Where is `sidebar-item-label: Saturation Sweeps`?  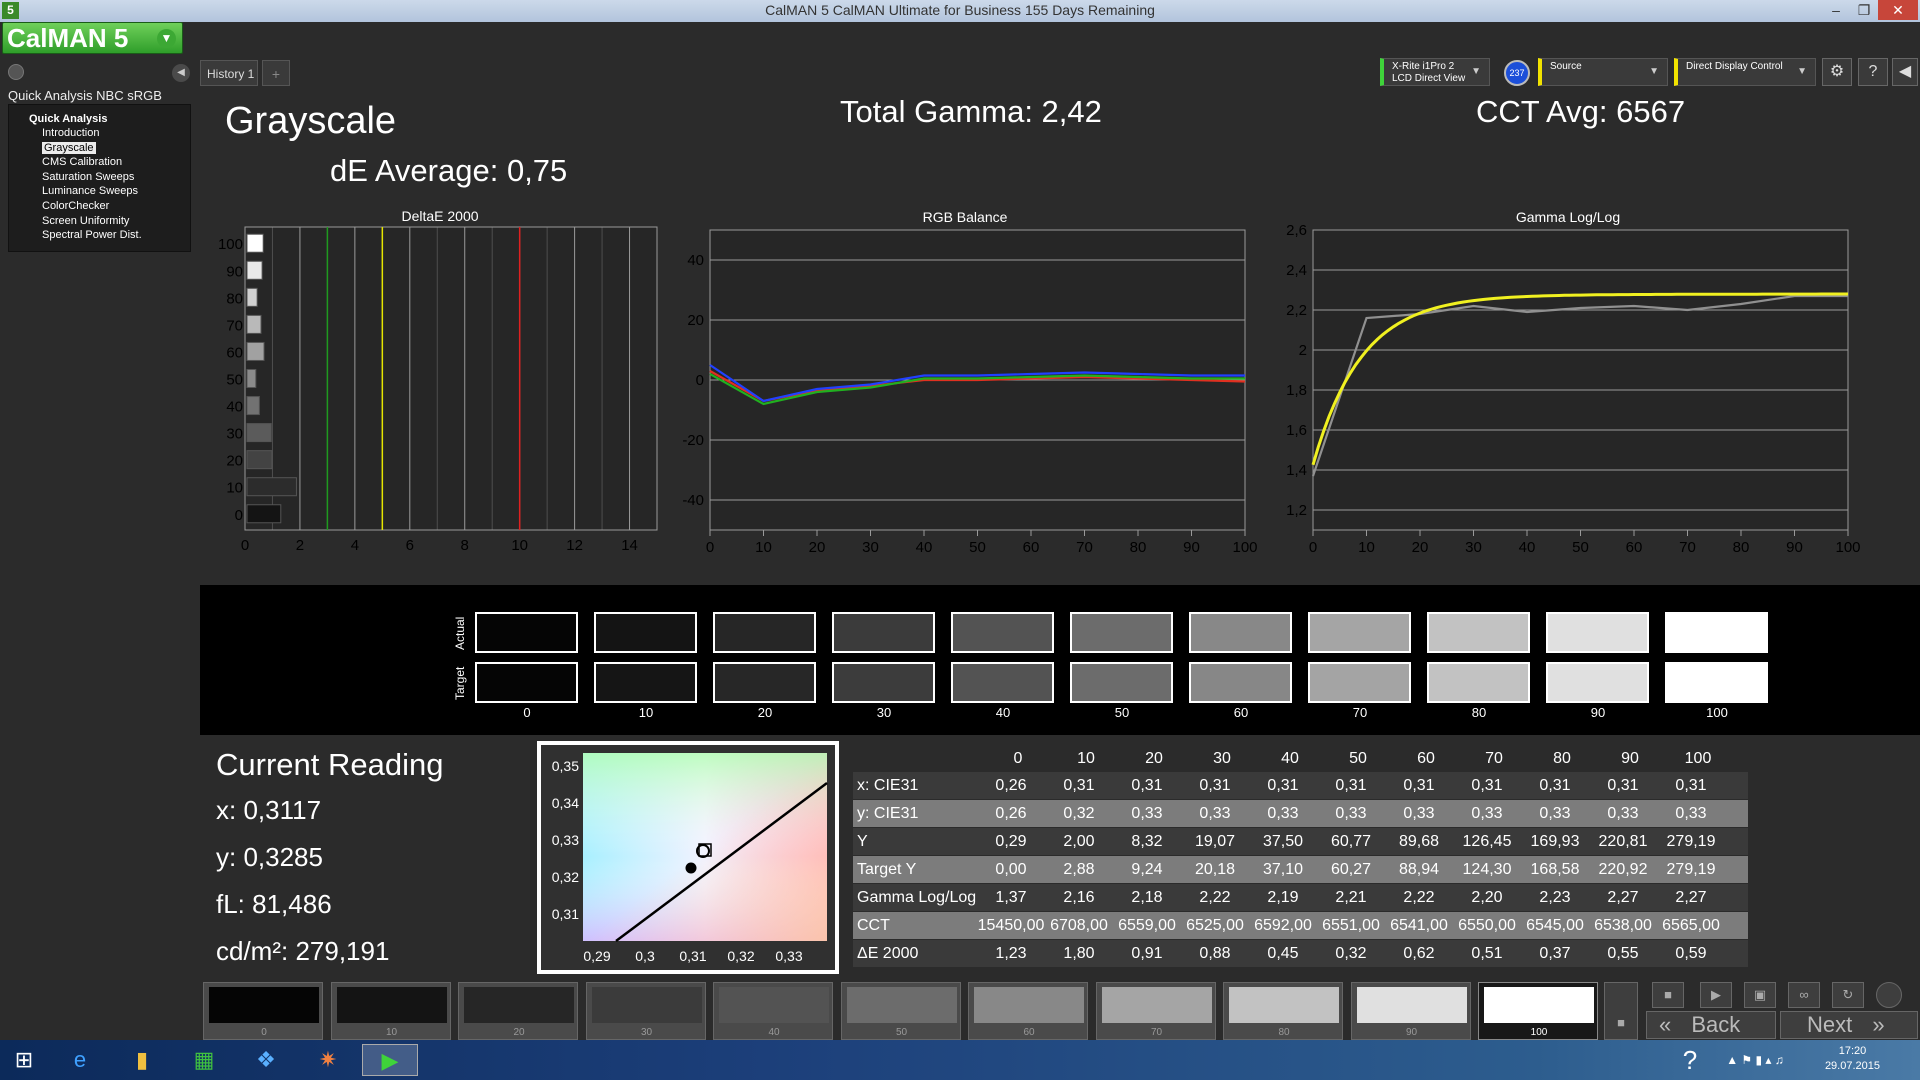
sidebar-item-label: Saturation Sweeps is located at coordinates (88, 176).